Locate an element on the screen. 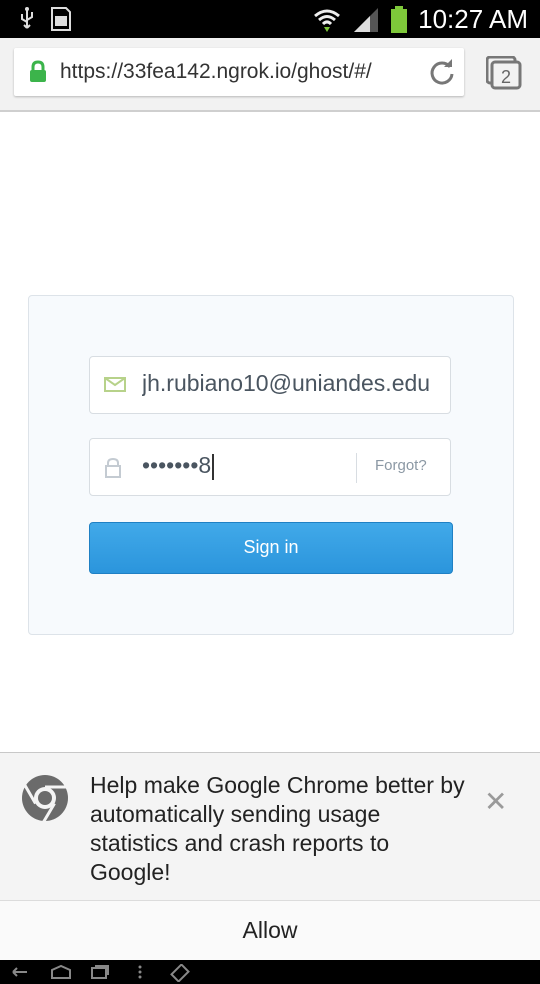  screen-rotate-icon is located at coordinates (180, 973).